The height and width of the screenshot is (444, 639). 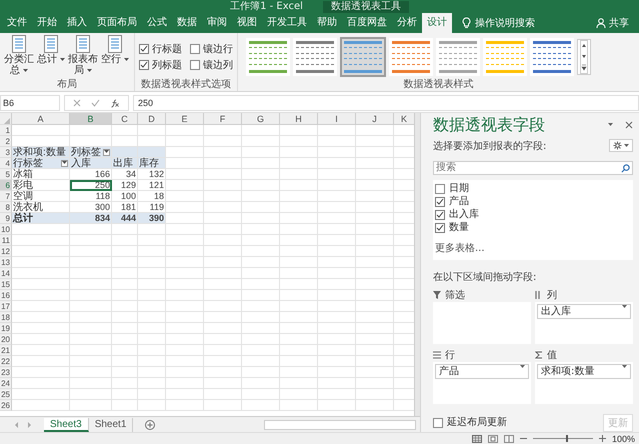 I want to click on ribbon-tab: 审阅, so click(x=217, y=23).